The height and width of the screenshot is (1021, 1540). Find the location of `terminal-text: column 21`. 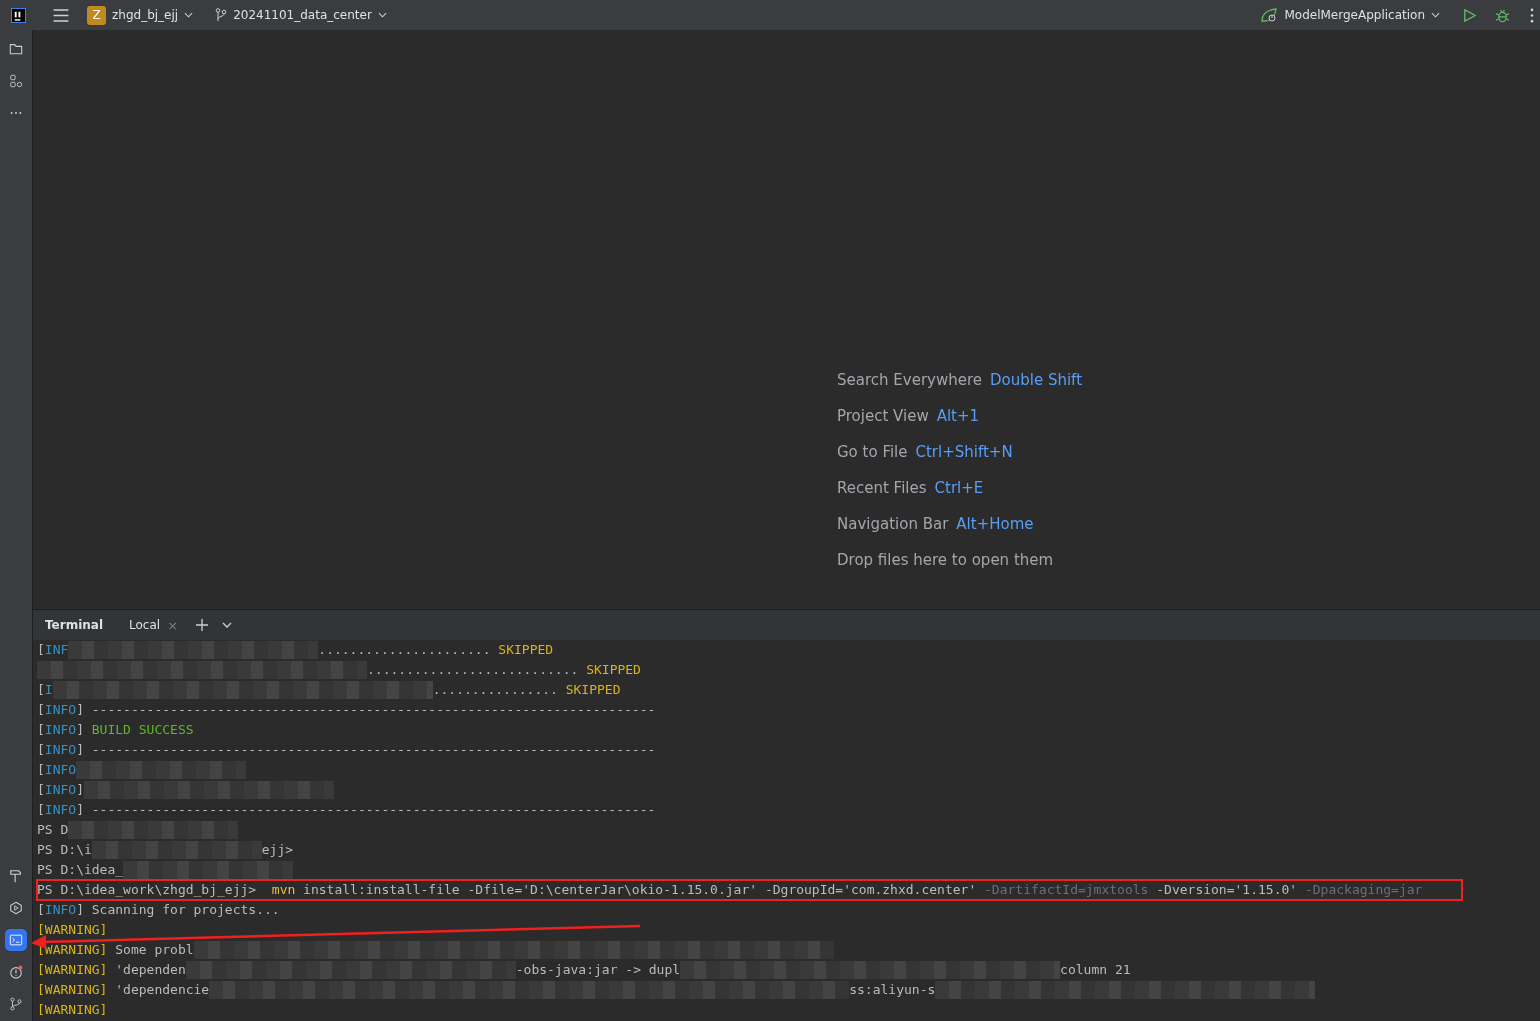

terminal-text: column 21 is located at coordinates (1095, 970).